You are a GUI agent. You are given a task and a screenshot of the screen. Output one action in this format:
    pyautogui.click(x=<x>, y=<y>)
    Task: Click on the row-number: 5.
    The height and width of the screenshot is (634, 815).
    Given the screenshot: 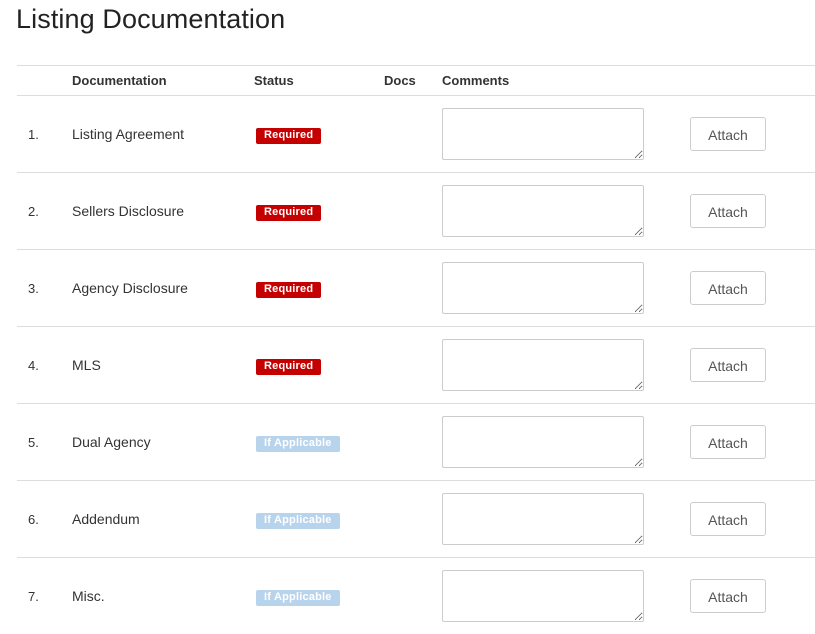 What is the action you would take?
    pyautogui.click(x=44, y=442)
    